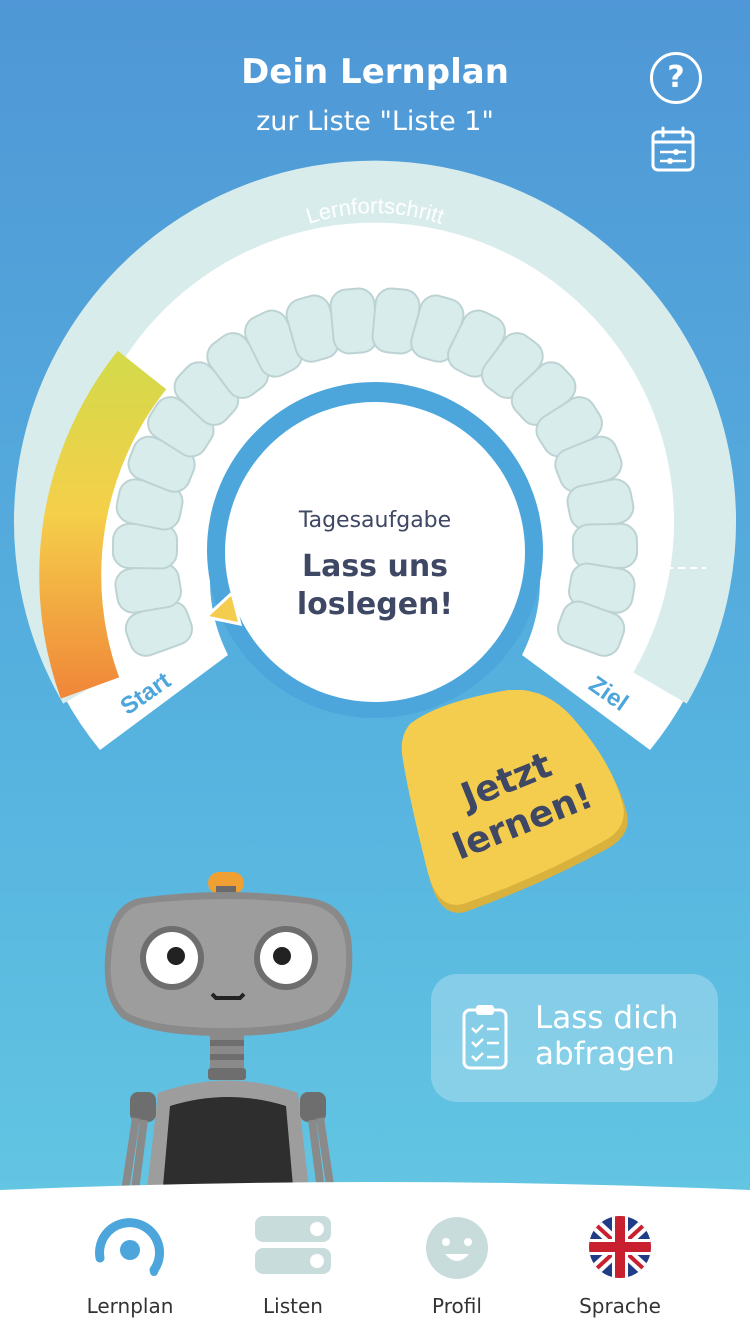 This screenshot has width=750, height=1334. Describe the element at coordinates (485, 1037) in the screenshot. I see `clipboard-checklist-icon` at that location.